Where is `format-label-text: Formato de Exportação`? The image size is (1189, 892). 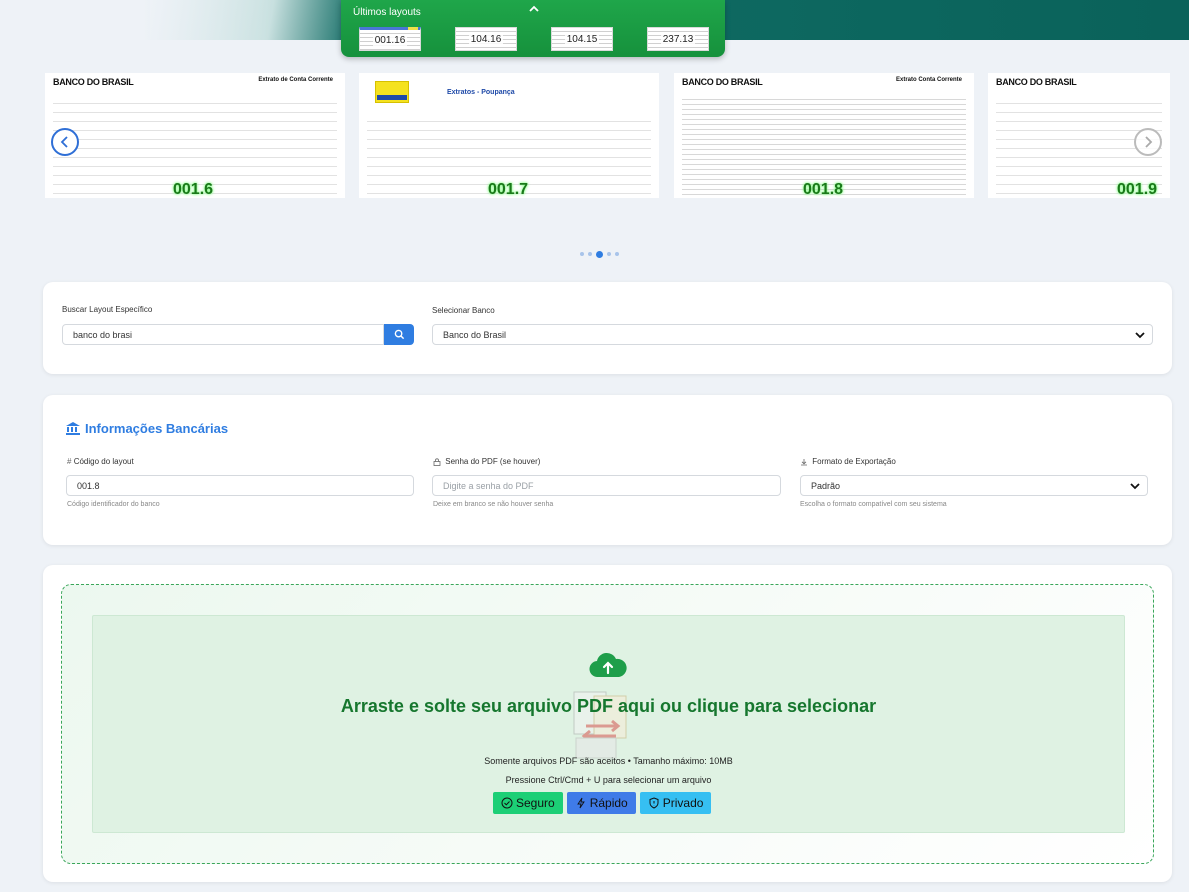
format-label-text: Formato de Exportação is located at coordinates (854, 461).